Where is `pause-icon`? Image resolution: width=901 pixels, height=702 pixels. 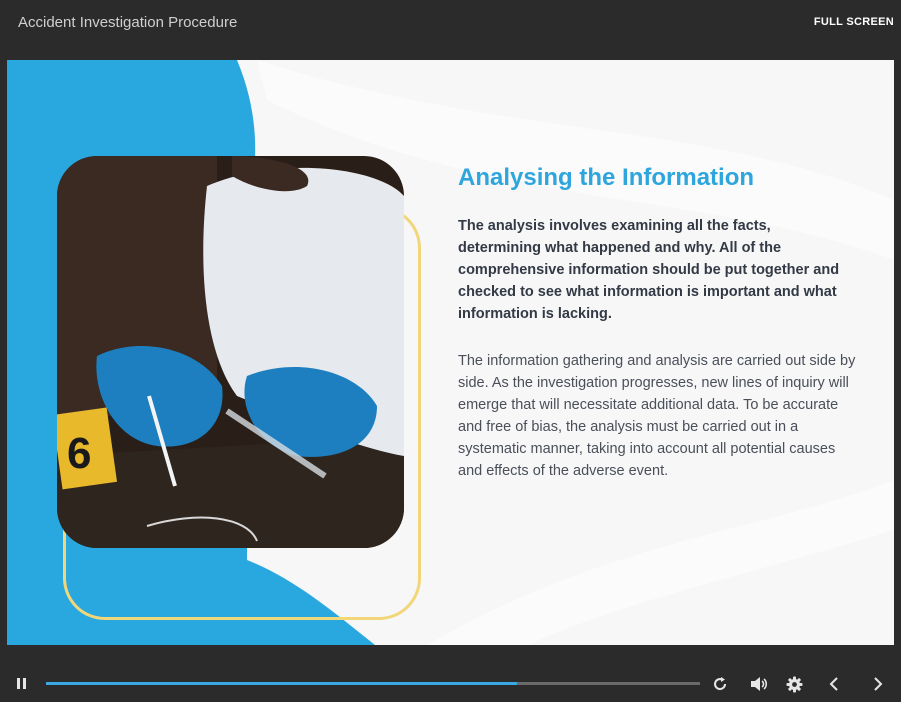 pause-icon is located at coordinates (22, 683).